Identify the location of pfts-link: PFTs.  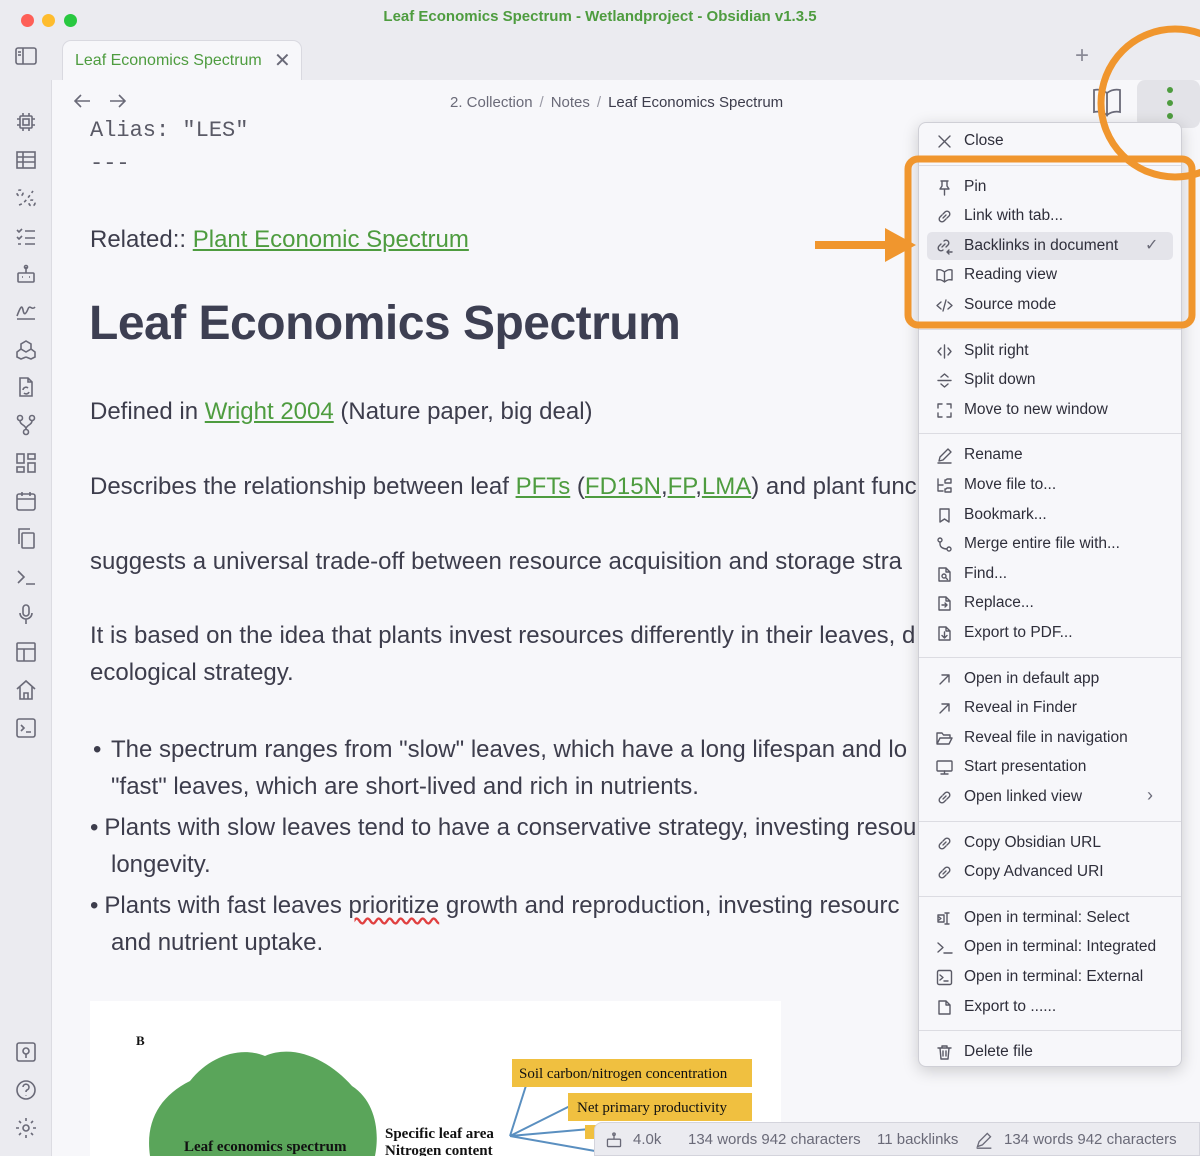
(543, 486).